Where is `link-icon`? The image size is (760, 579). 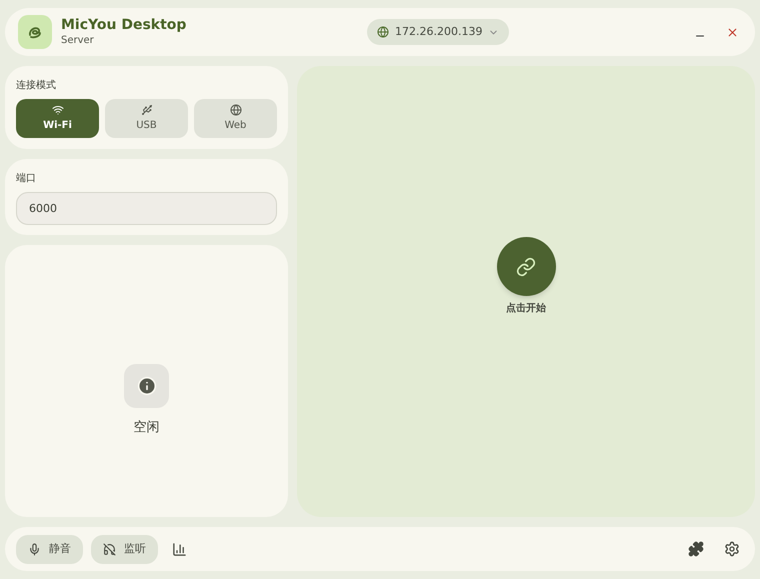 link-icon is located at coordinates (526, 266).